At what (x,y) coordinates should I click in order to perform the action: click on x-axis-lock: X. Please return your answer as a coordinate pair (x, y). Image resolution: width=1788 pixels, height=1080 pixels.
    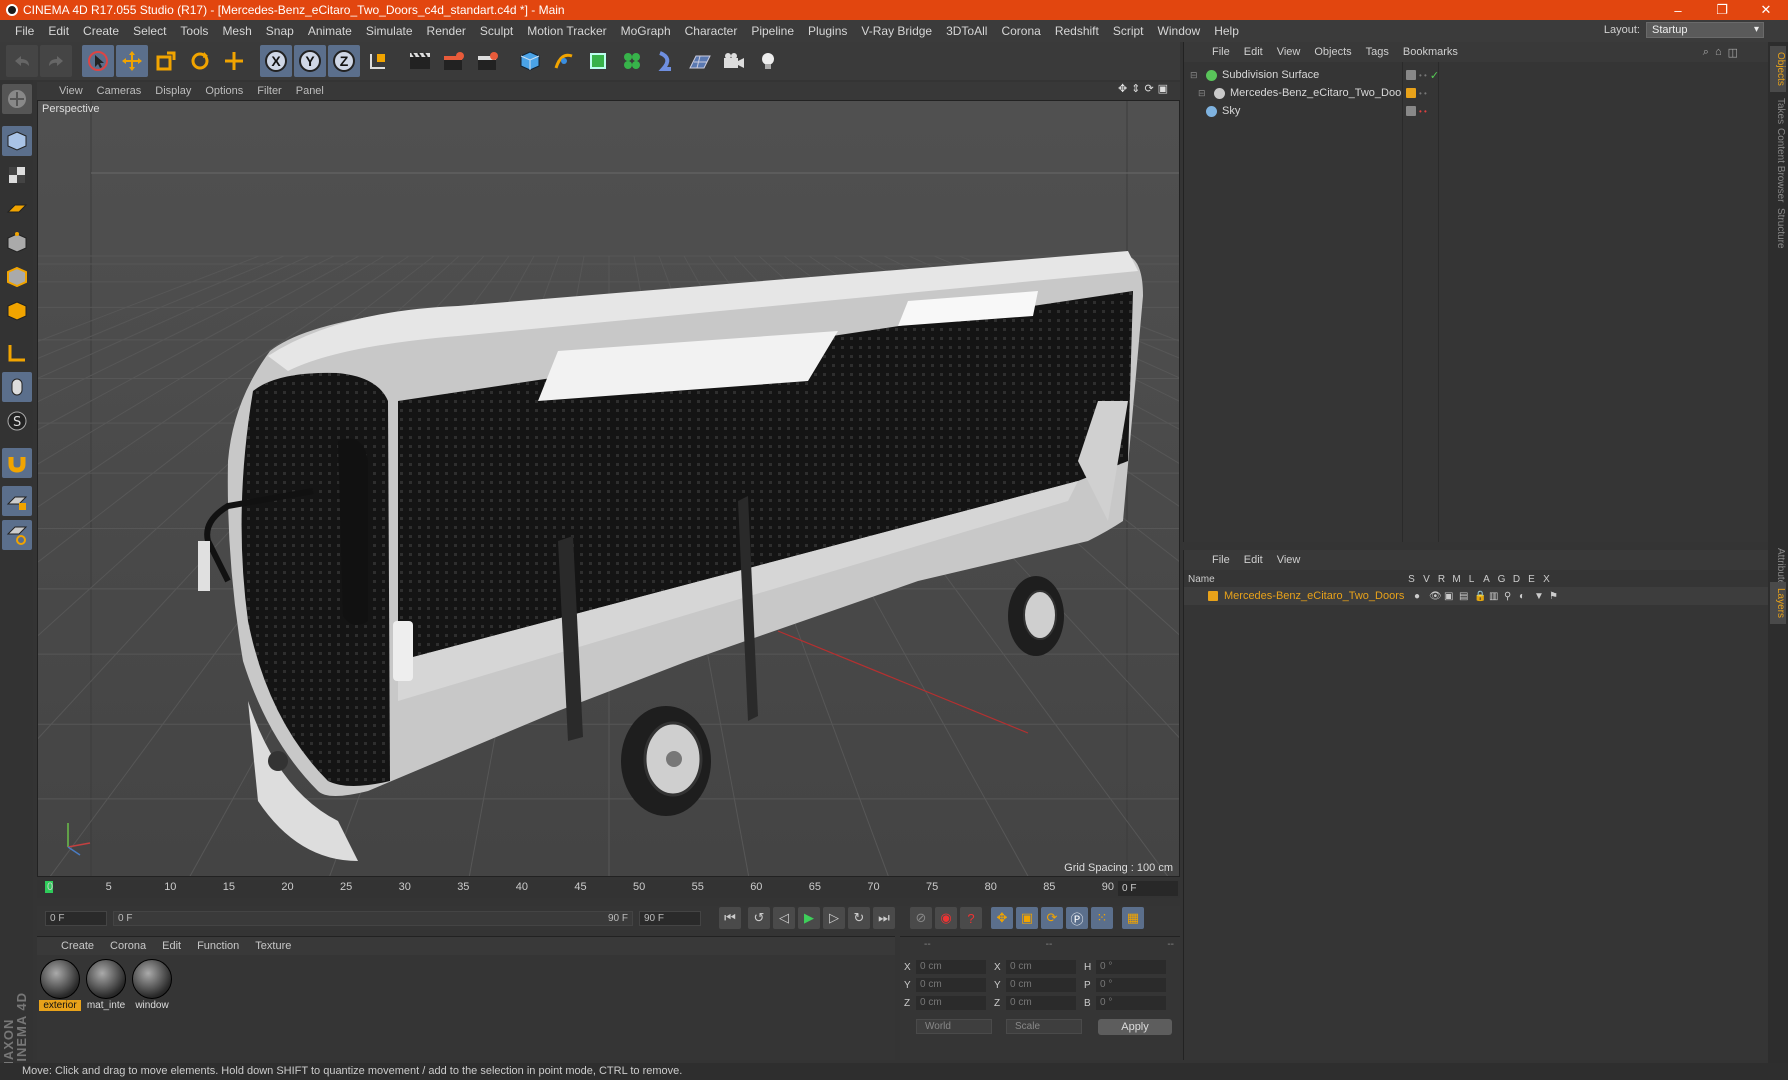
    Looking at the image, I should click on (276, 61).